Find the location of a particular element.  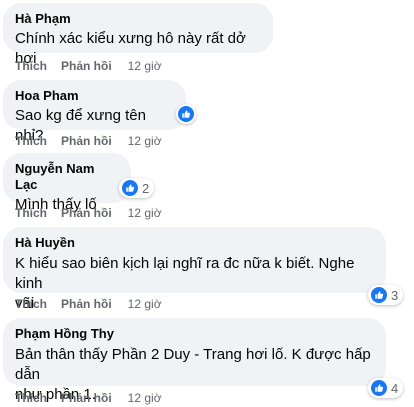

comment-author: Nguyễn Nam Lạc is located at coordinates (67, 177).